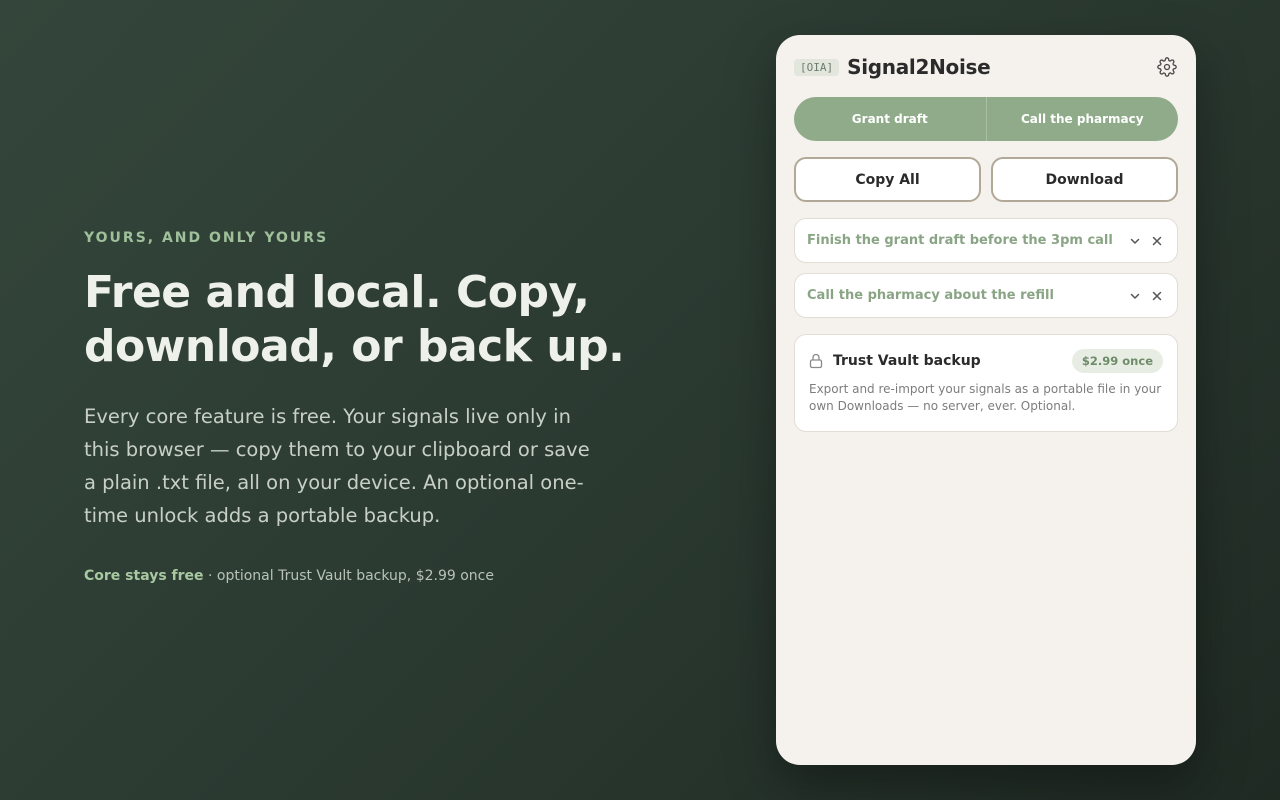 This screenshot has height=800, width=1280. What do you see at coordinates (817, 361) in the screenshot?
I see `lock-icon` at bounding box center [817, 361].